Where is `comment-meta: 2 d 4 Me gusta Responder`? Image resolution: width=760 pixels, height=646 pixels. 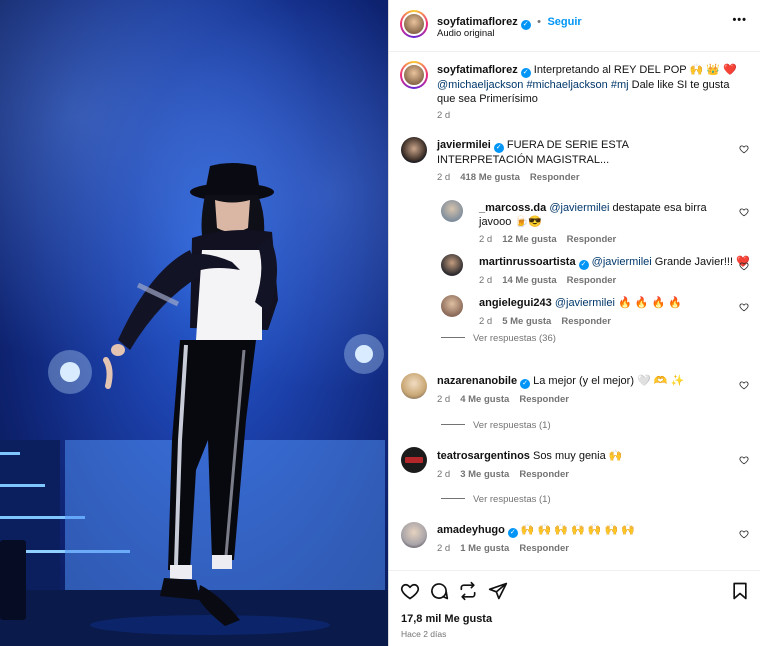
comment-meta: 2 d 4 Me gusta Responder is located at coordinates (508, 399).